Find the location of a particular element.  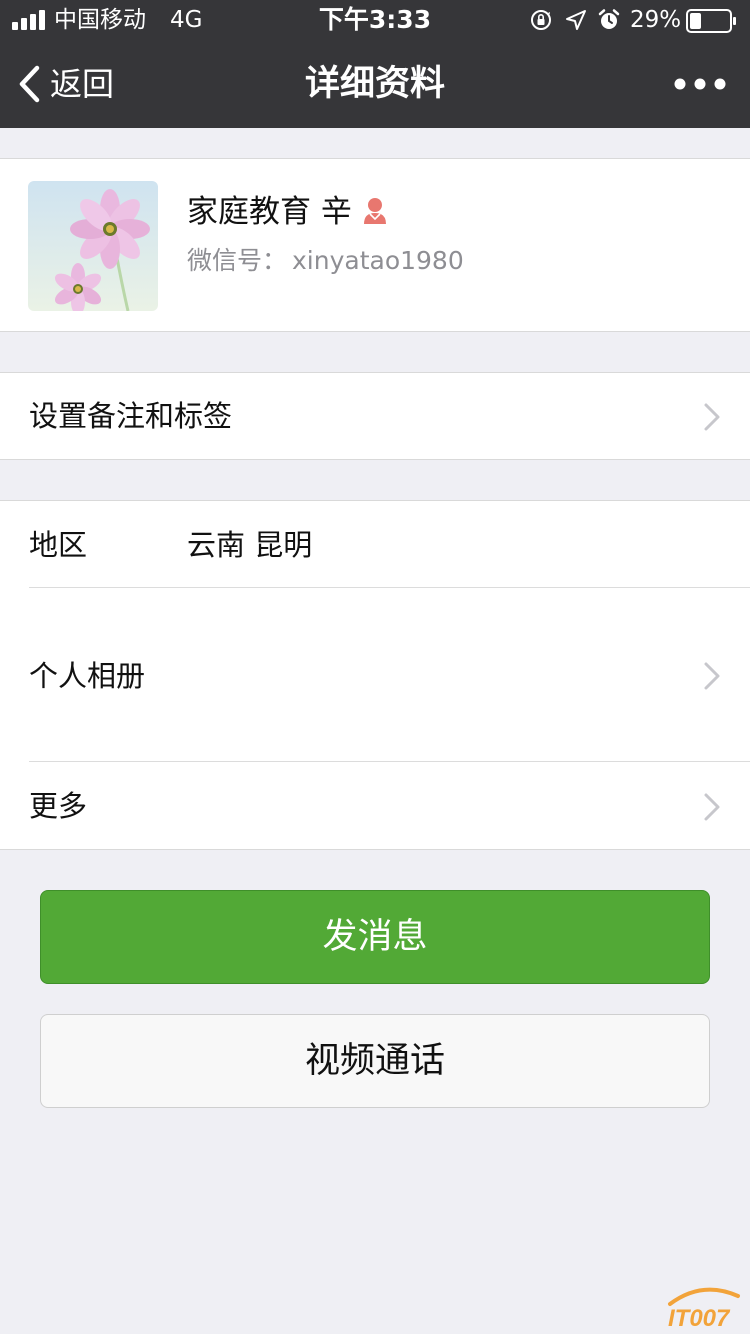

orientation-lock-icon is located at coordinates (541, 20).